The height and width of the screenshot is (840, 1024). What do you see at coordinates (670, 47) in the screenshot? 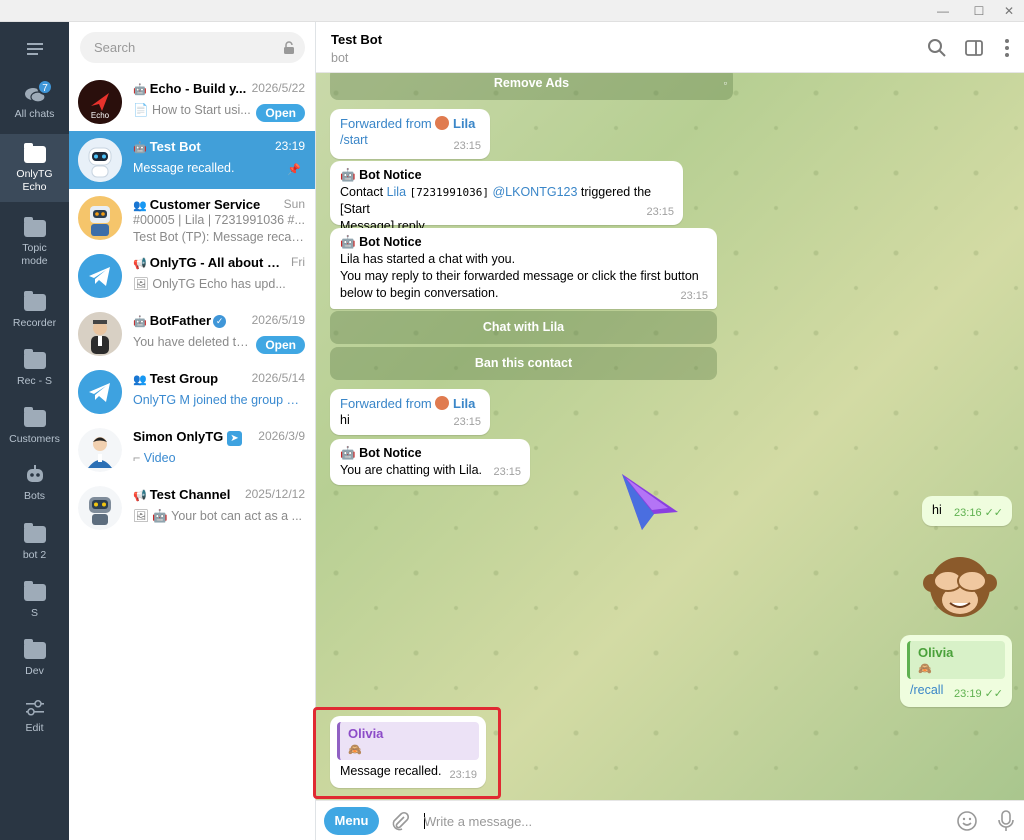
I see `chat-header: Test Bot bot` at bounding box center [670, 47].